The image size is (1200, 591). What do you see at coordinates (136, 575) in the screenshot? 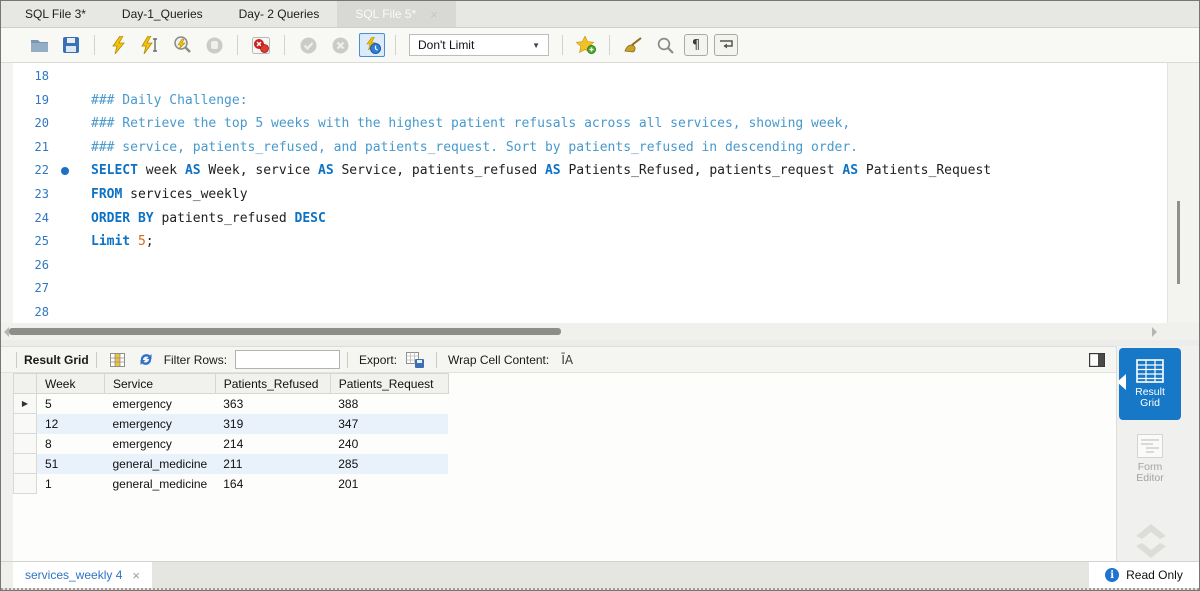
I see `close-icon: ×` at bounding box center [136, 575].